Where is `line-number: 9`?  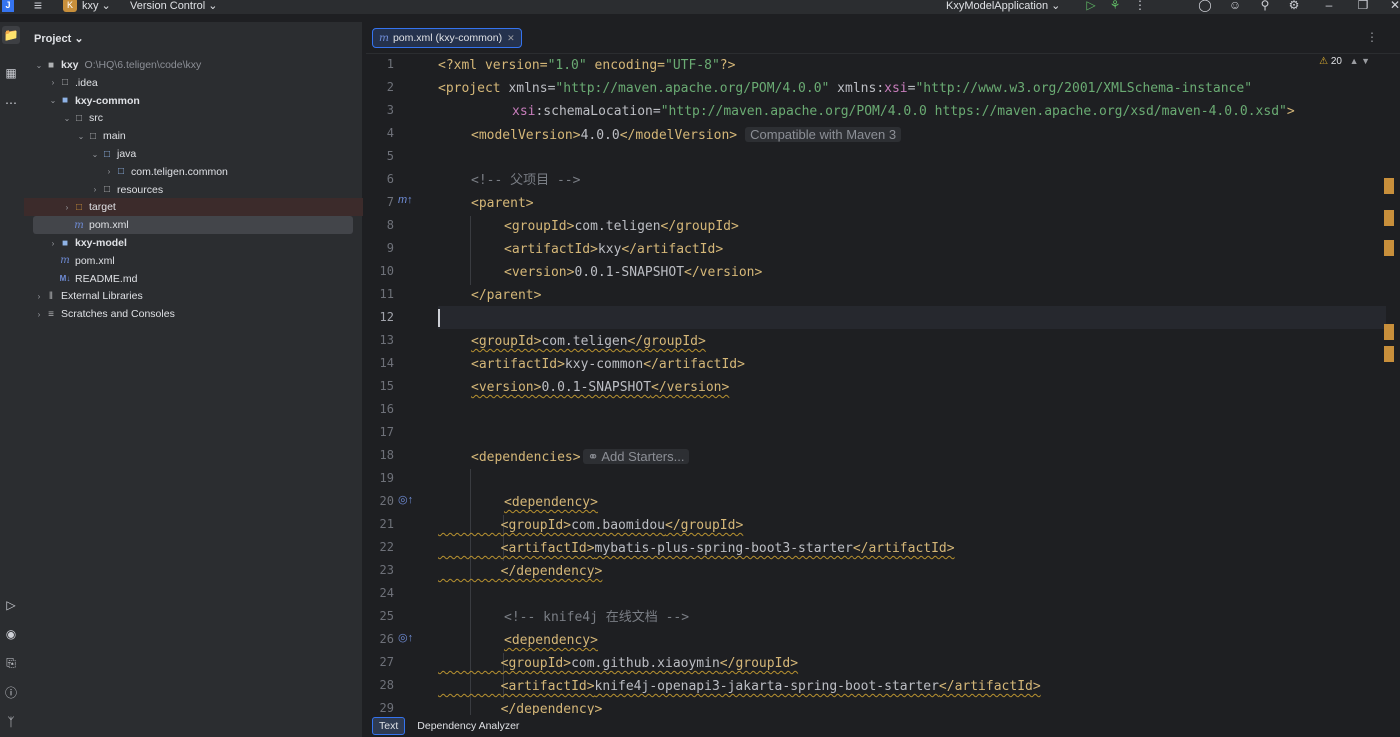
line-number: 9 is located at coordinates (390, 248).